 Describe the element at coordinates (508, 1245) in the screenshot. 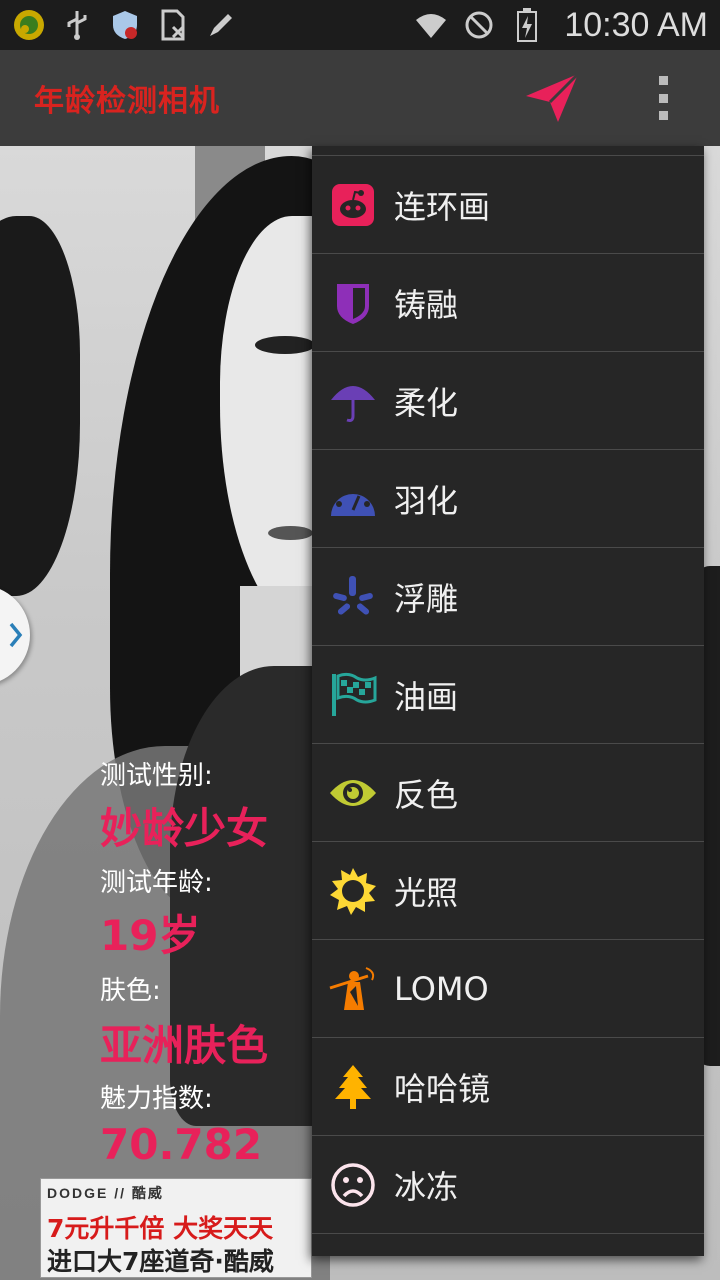

I see `menu-item-partial` at that location.